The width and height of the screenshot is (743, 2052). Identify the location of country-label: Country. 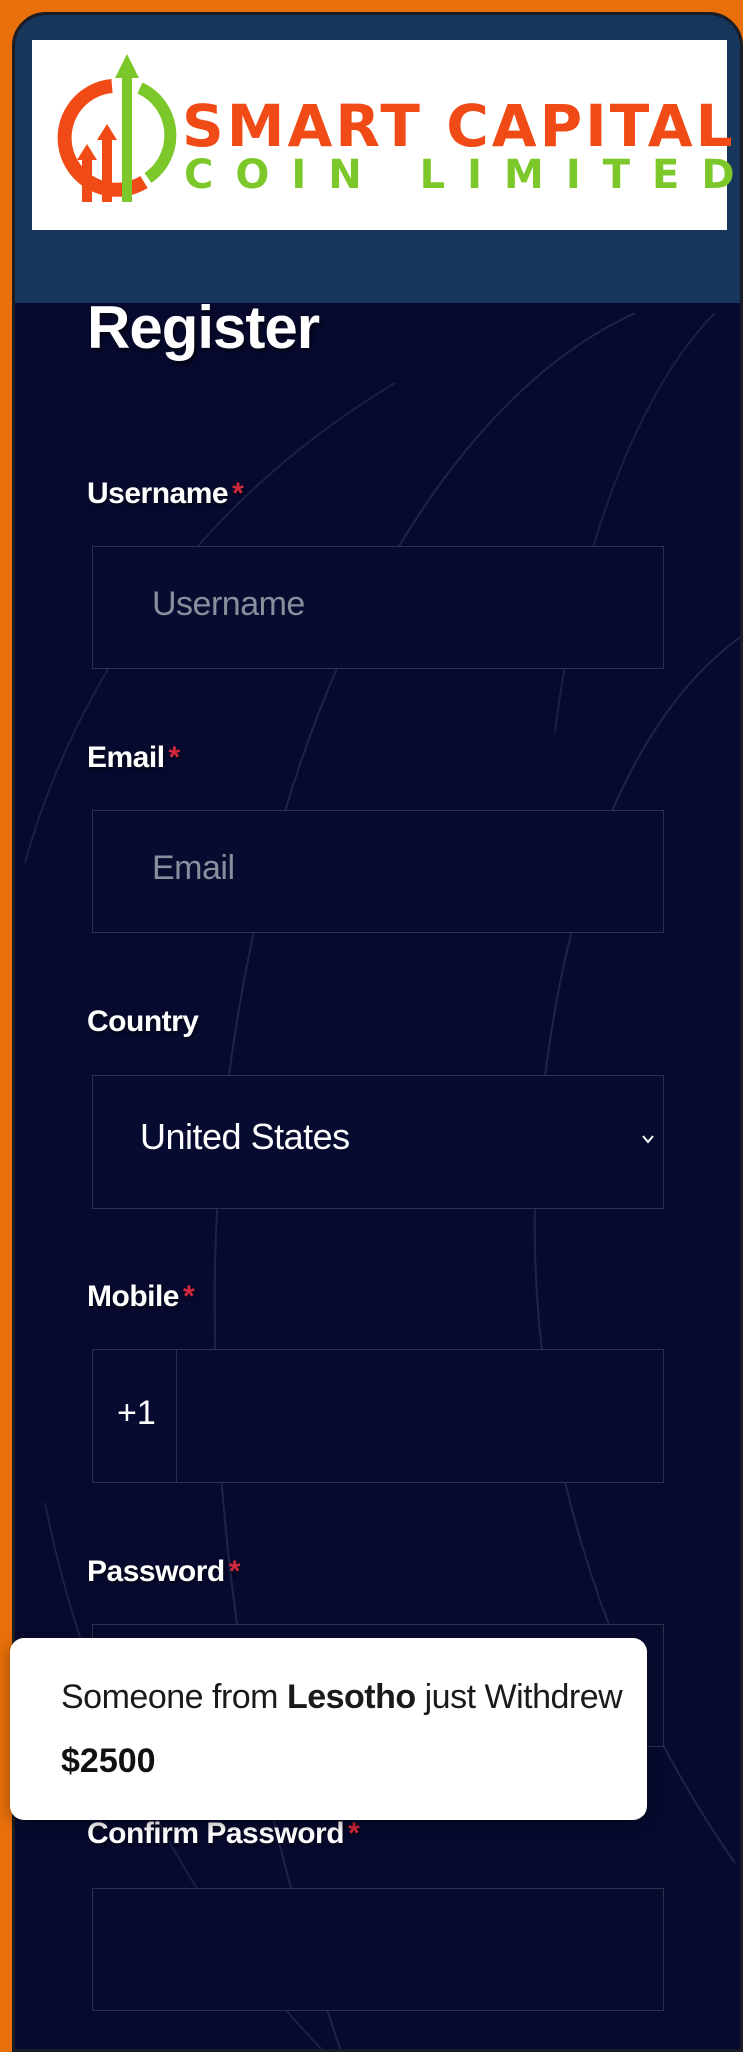
(143, 1022).